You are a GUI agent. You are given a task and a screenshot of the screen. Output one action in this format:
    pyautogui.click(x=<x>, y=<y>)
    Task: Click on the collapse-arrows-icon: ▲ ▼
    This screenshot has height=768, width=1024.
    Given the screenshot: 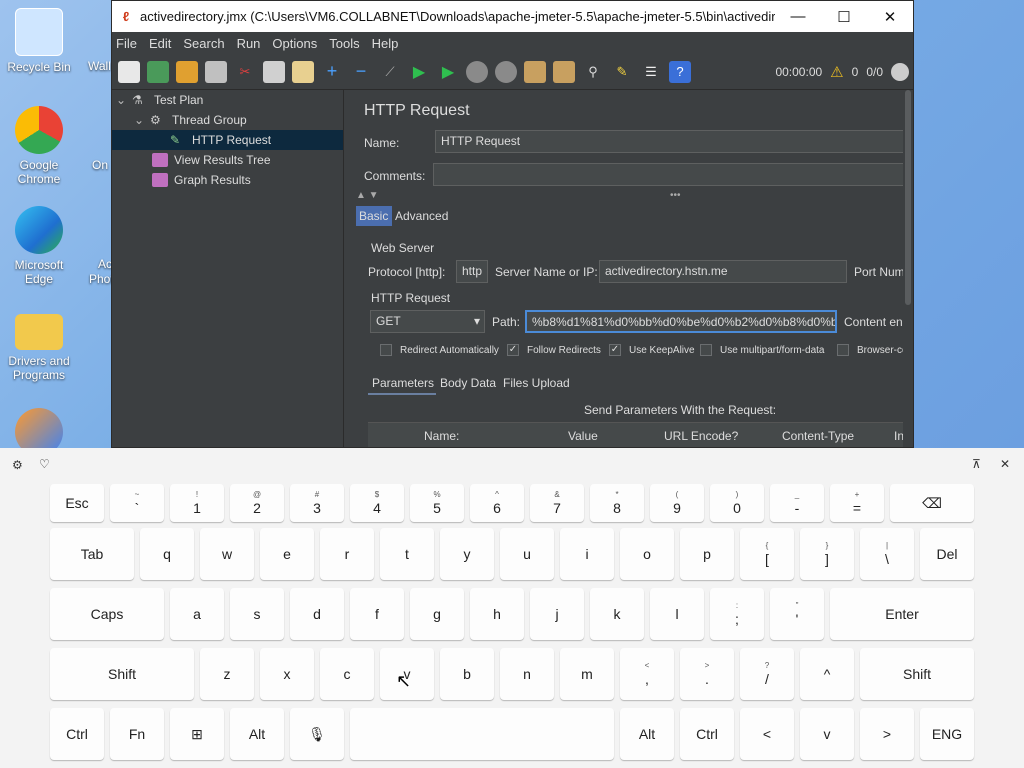 What is the action you would take?
    pyautogui.click(x=367, y=195)
    